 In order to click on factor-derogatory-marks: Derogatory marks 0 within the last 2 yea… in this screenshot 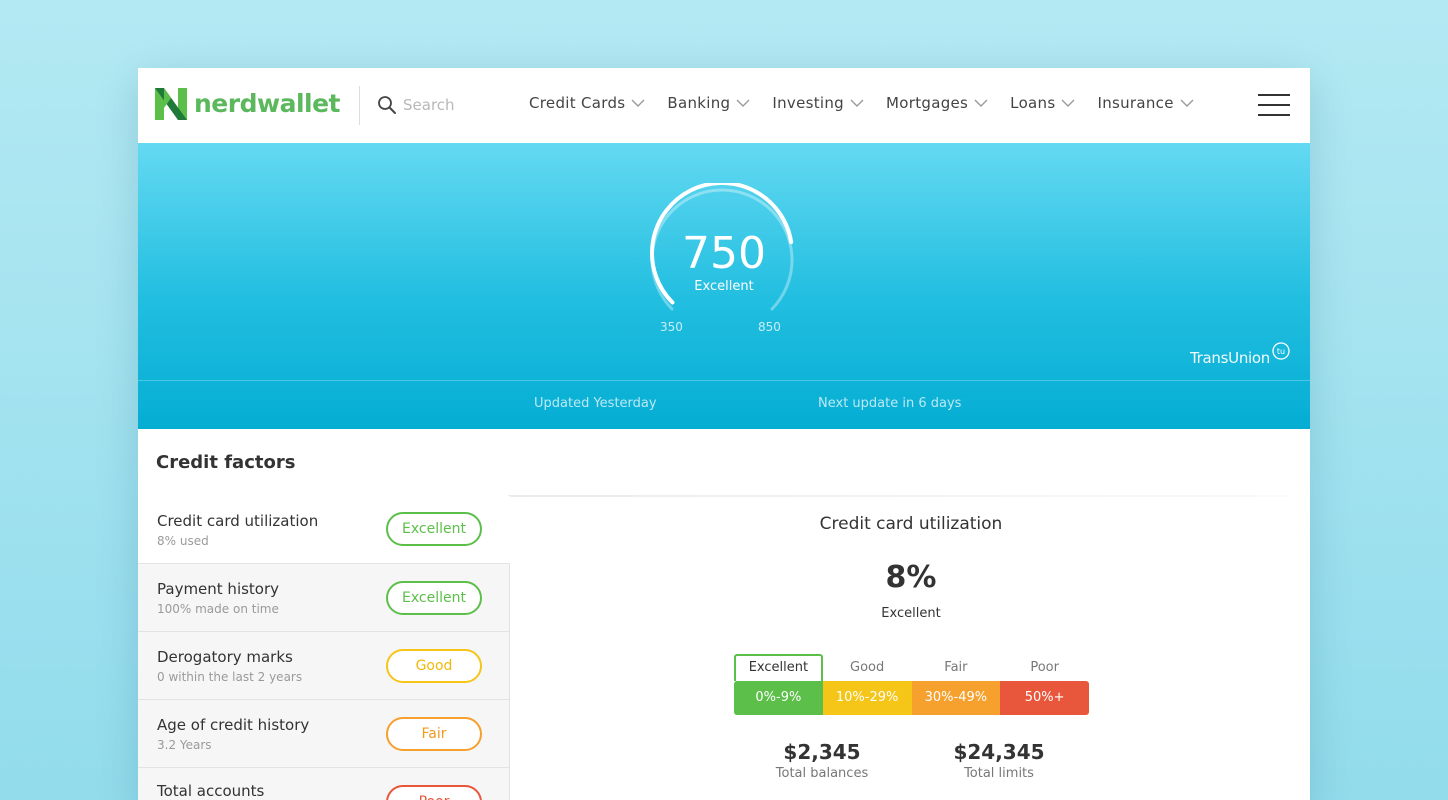, I will do `click(324, 666)`.